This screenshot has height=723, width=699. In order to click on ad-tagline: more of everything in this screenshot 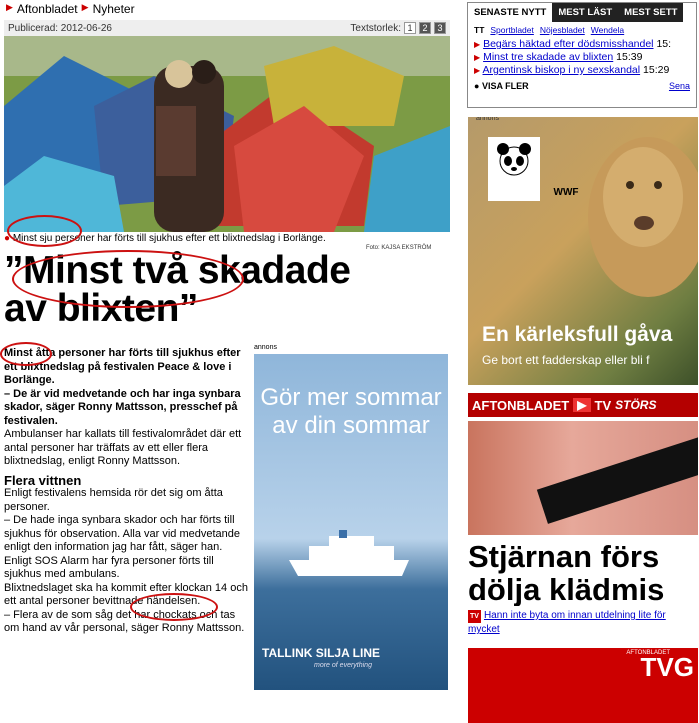, I will do `click(343, 665)`.